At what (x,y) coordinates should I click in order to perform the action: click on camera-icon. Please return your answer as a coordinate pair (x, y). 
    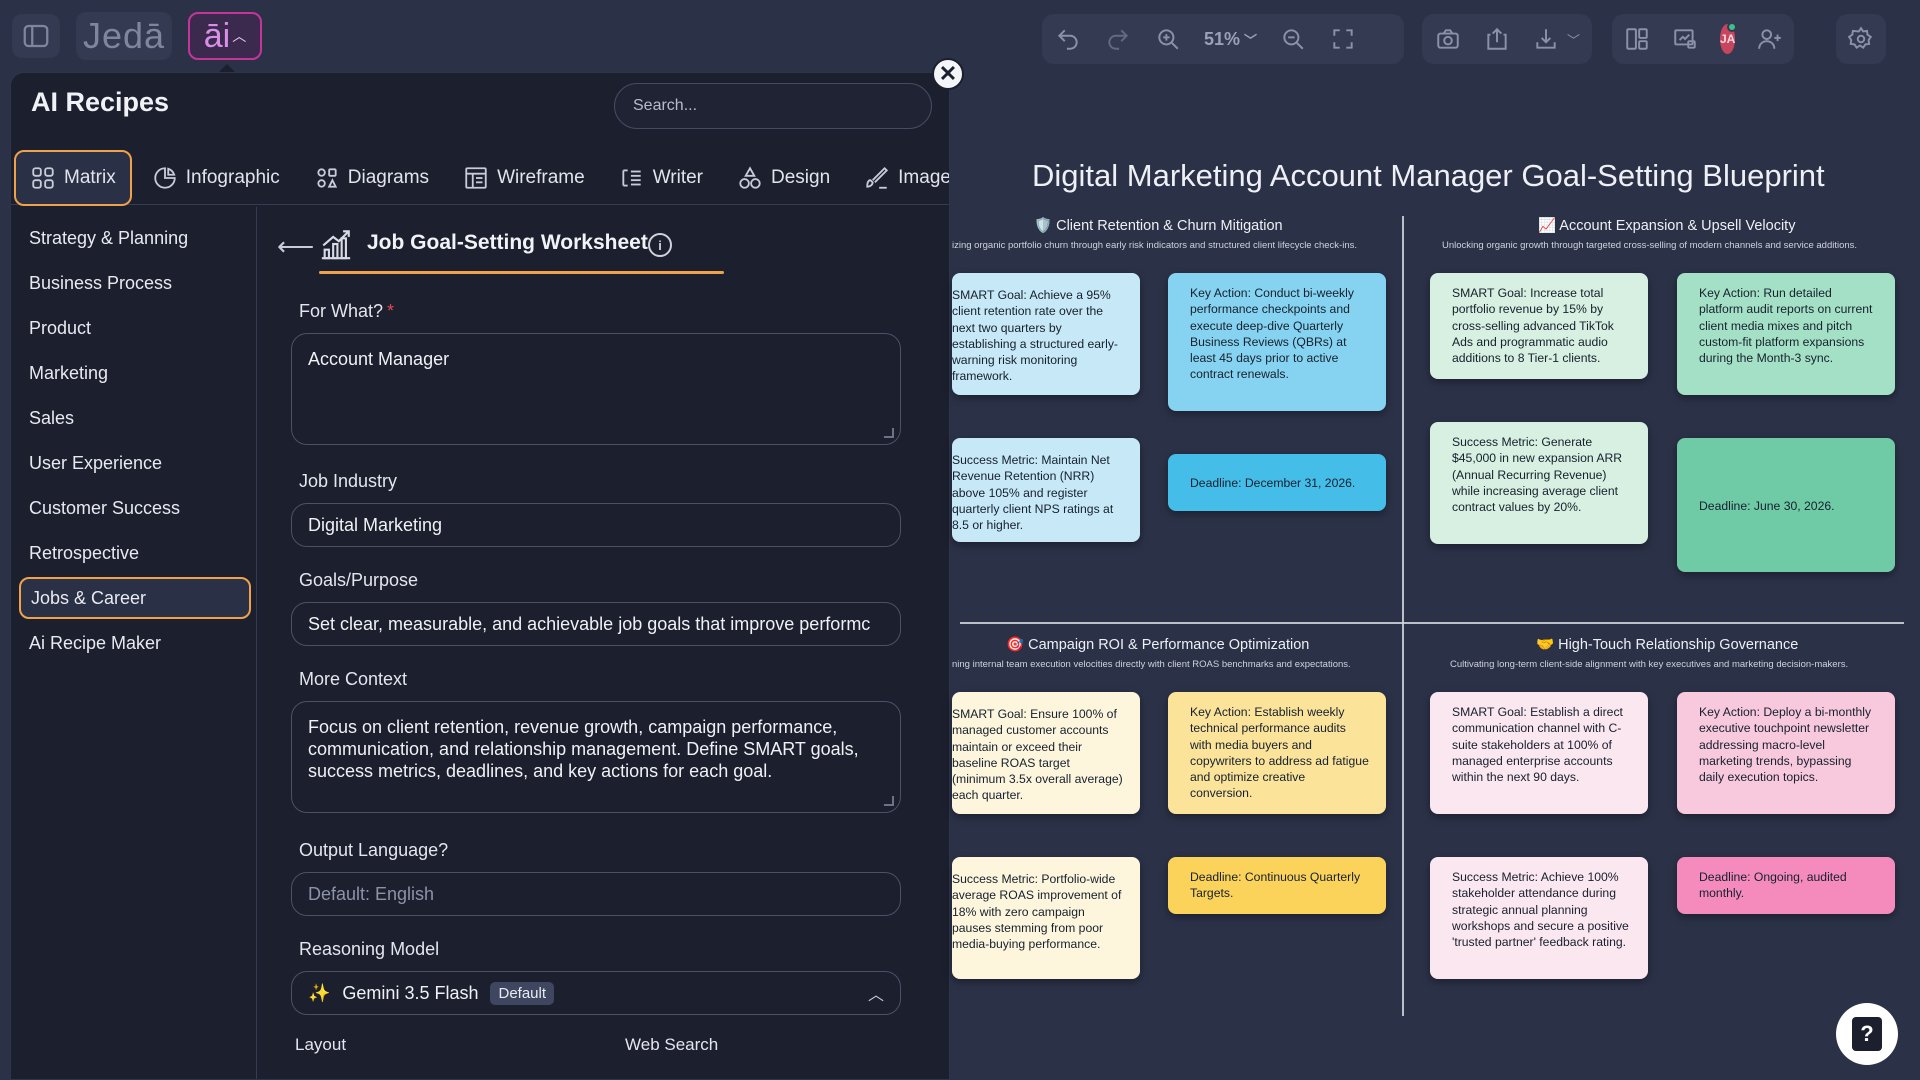
    Looking at the image, I should click on (1447, 39).